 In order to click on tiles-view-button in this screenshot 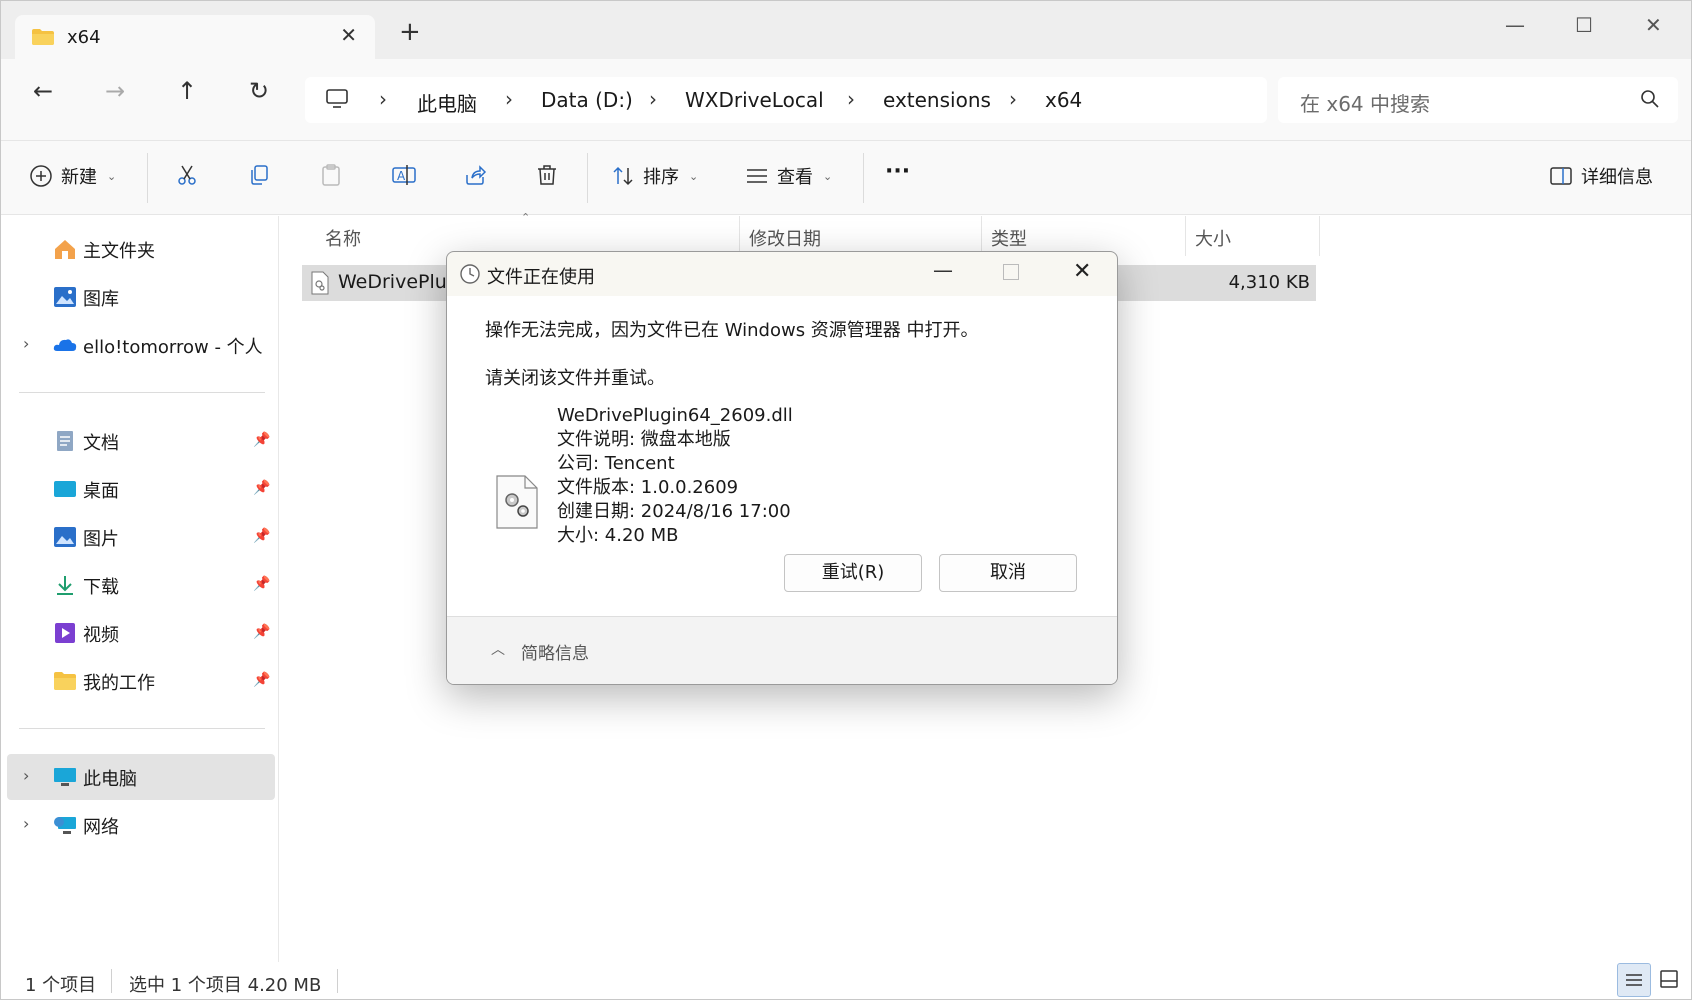, I will do `click(1670, 980)`.